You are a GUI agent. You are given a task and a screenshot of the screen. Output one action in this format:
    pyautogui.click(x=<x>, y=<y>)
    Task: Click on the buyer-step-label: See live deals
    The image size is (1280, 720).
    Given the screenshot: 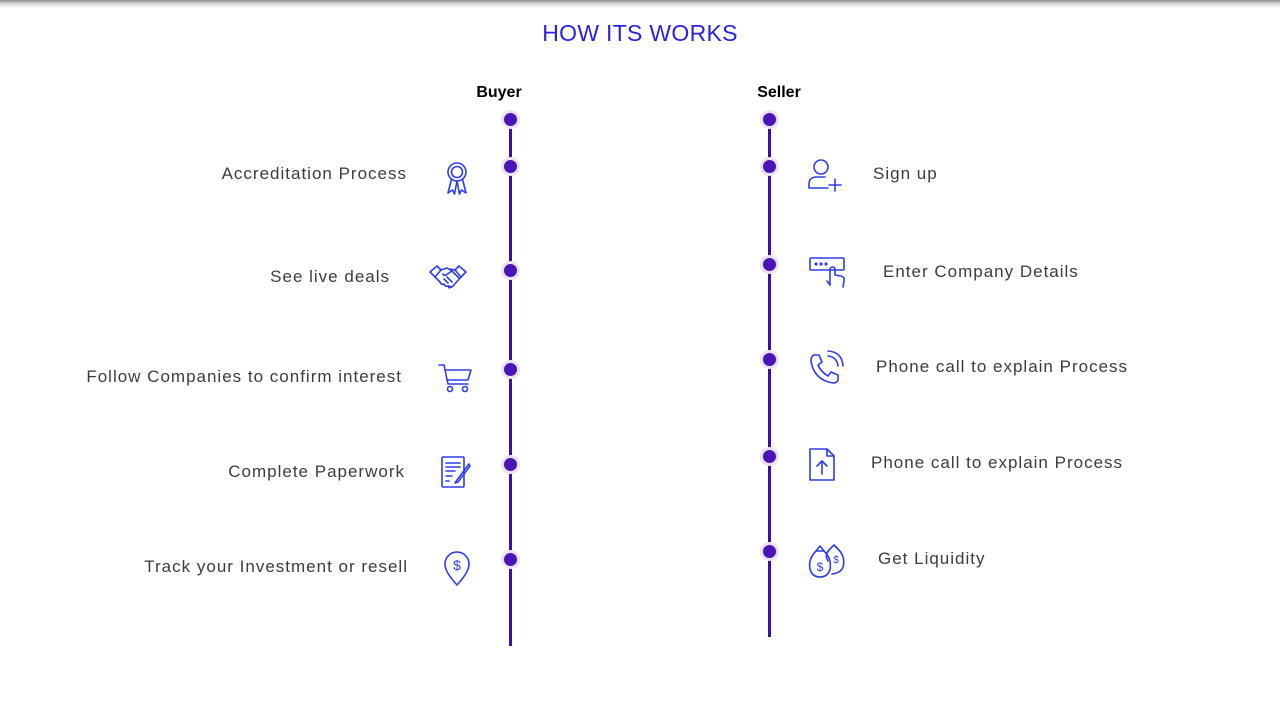 What is the action you would take?
    pyautogui.click(x=330, y=276)
    